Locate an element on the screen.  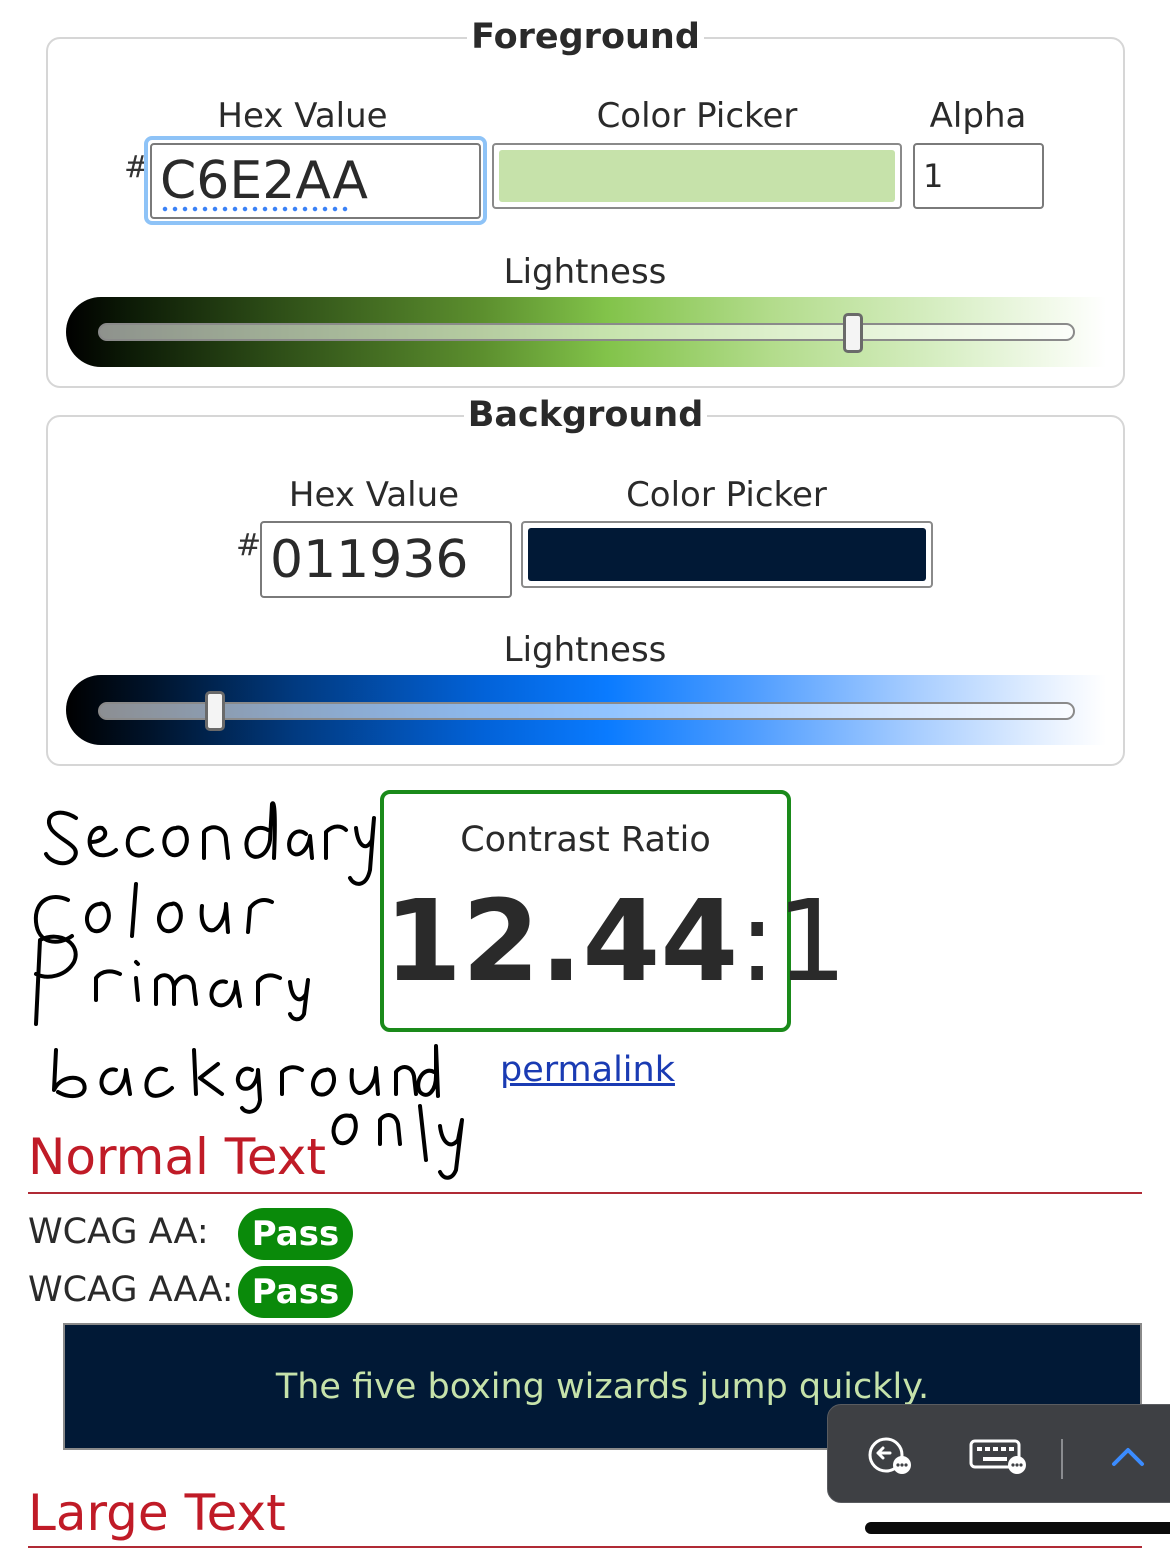
contrast-ratio-box: Contrast Ratio 12.44:1 is located at coordinates (613, 911).